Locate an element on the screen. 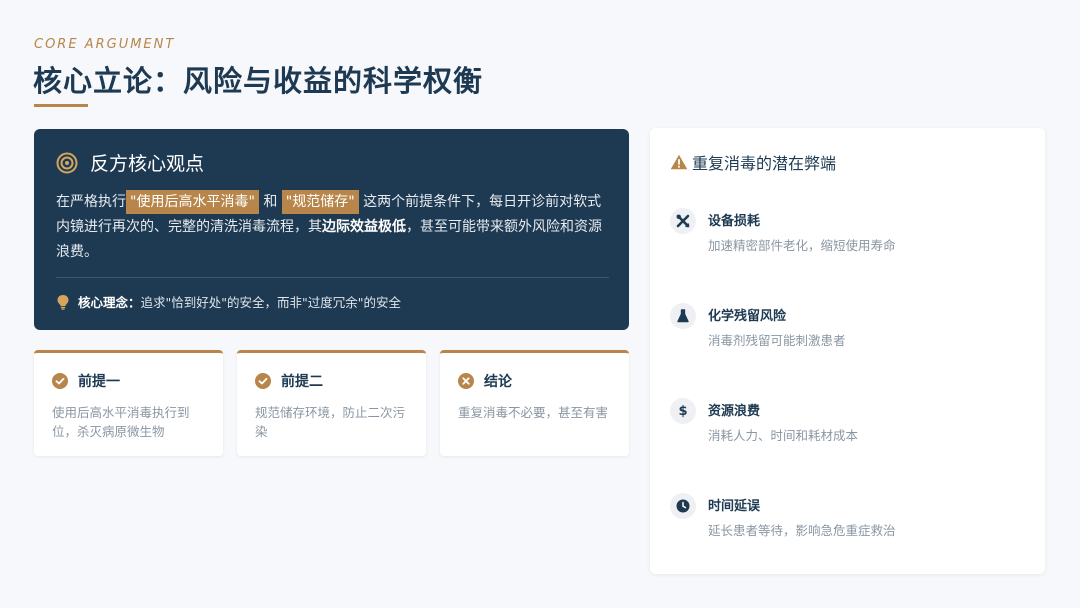  premise-two-body: 规范储存环境，防止二次污染 is located at coordinates (330, 422).